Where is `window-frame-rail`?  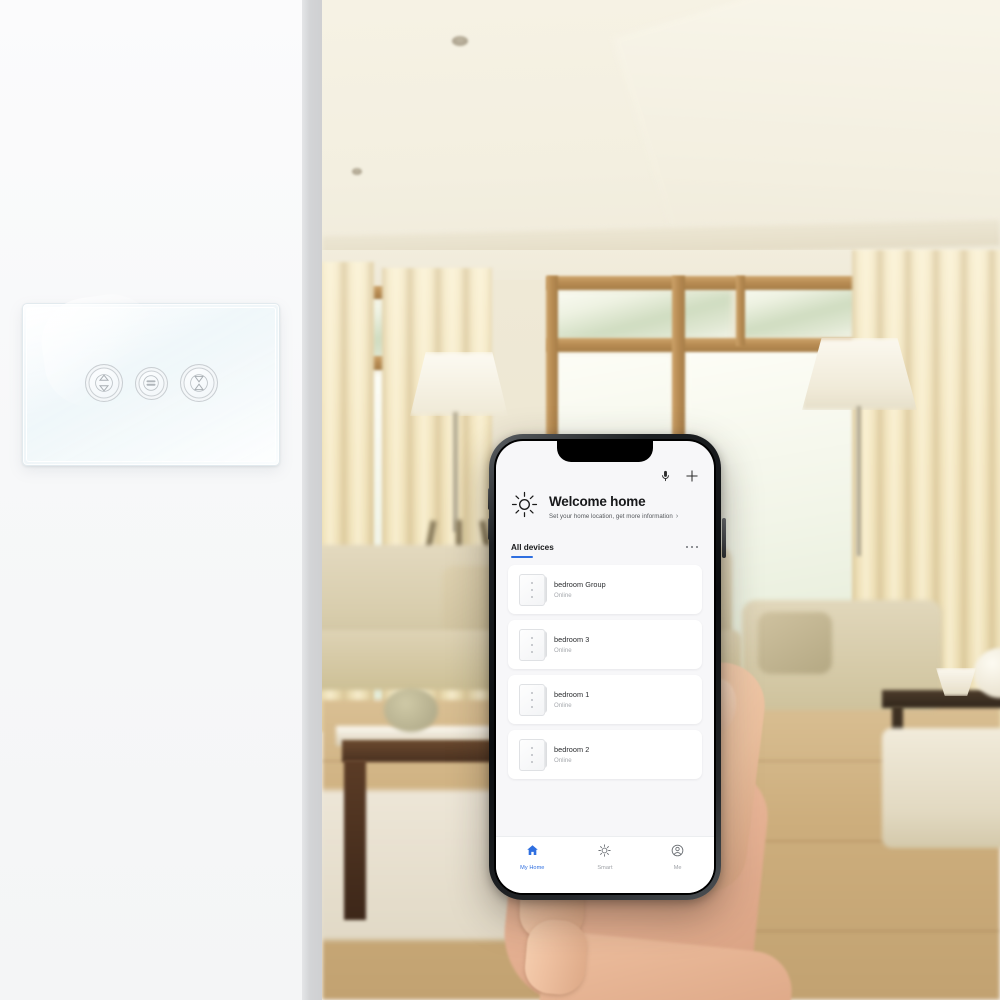
window-frame-rail is located at coordinates (707, 283).